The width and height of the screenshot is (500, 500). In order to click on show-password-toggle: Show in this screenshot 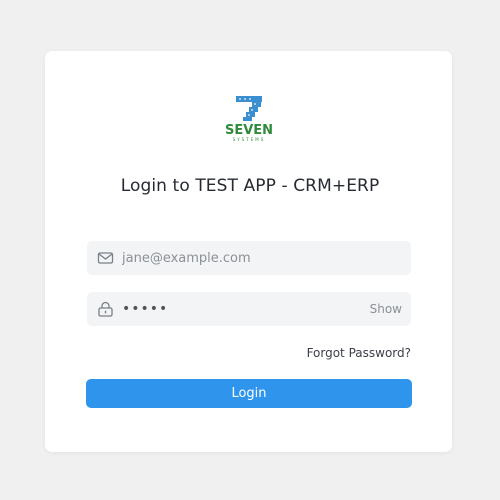, I will do `click(386, 309)`.